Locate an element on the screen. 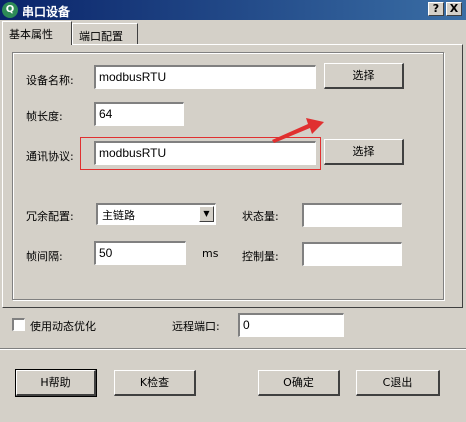 The height and width of the screenshot is (422, 466). close-icon: X is located at coordinates (454, 9).